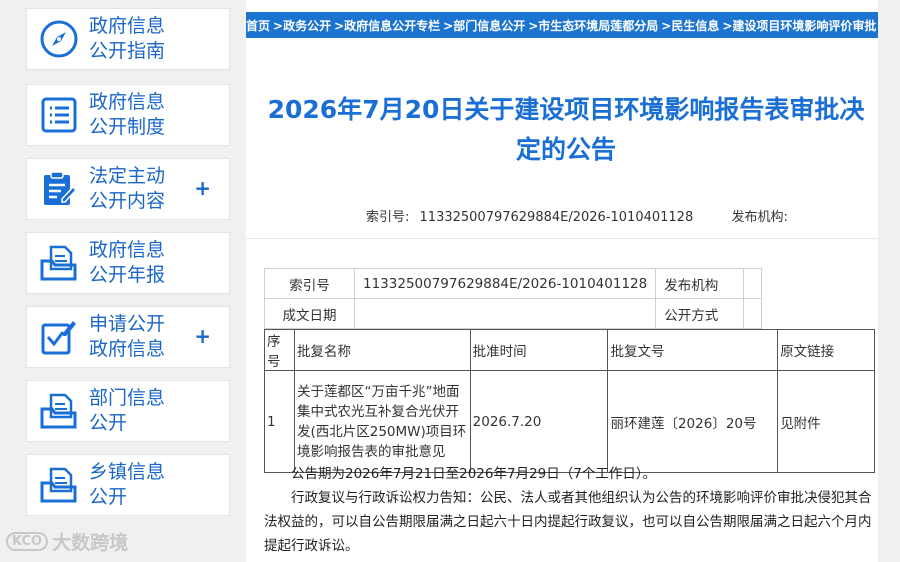  I want to click on watermark-logo: KCO, so click(27, 541).